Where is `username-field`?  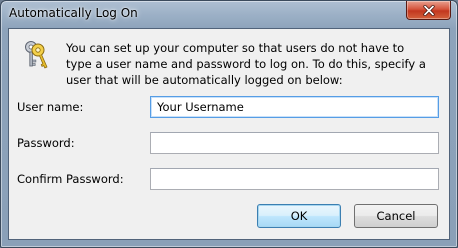
username-field is located at coordinates (294, 107).